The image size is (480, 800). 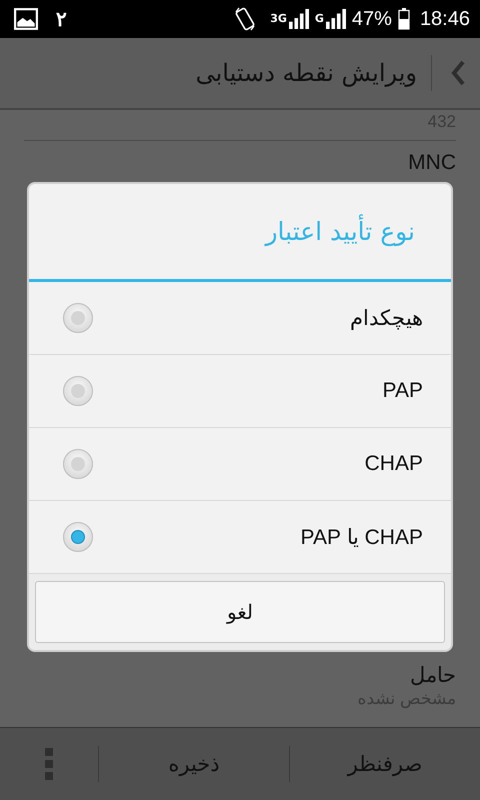 What do you see at coordinates (240, 233) in the screenshot?
I see `dialog-title: نوع تأیید اعتبار` at bounding box center [240, 233].